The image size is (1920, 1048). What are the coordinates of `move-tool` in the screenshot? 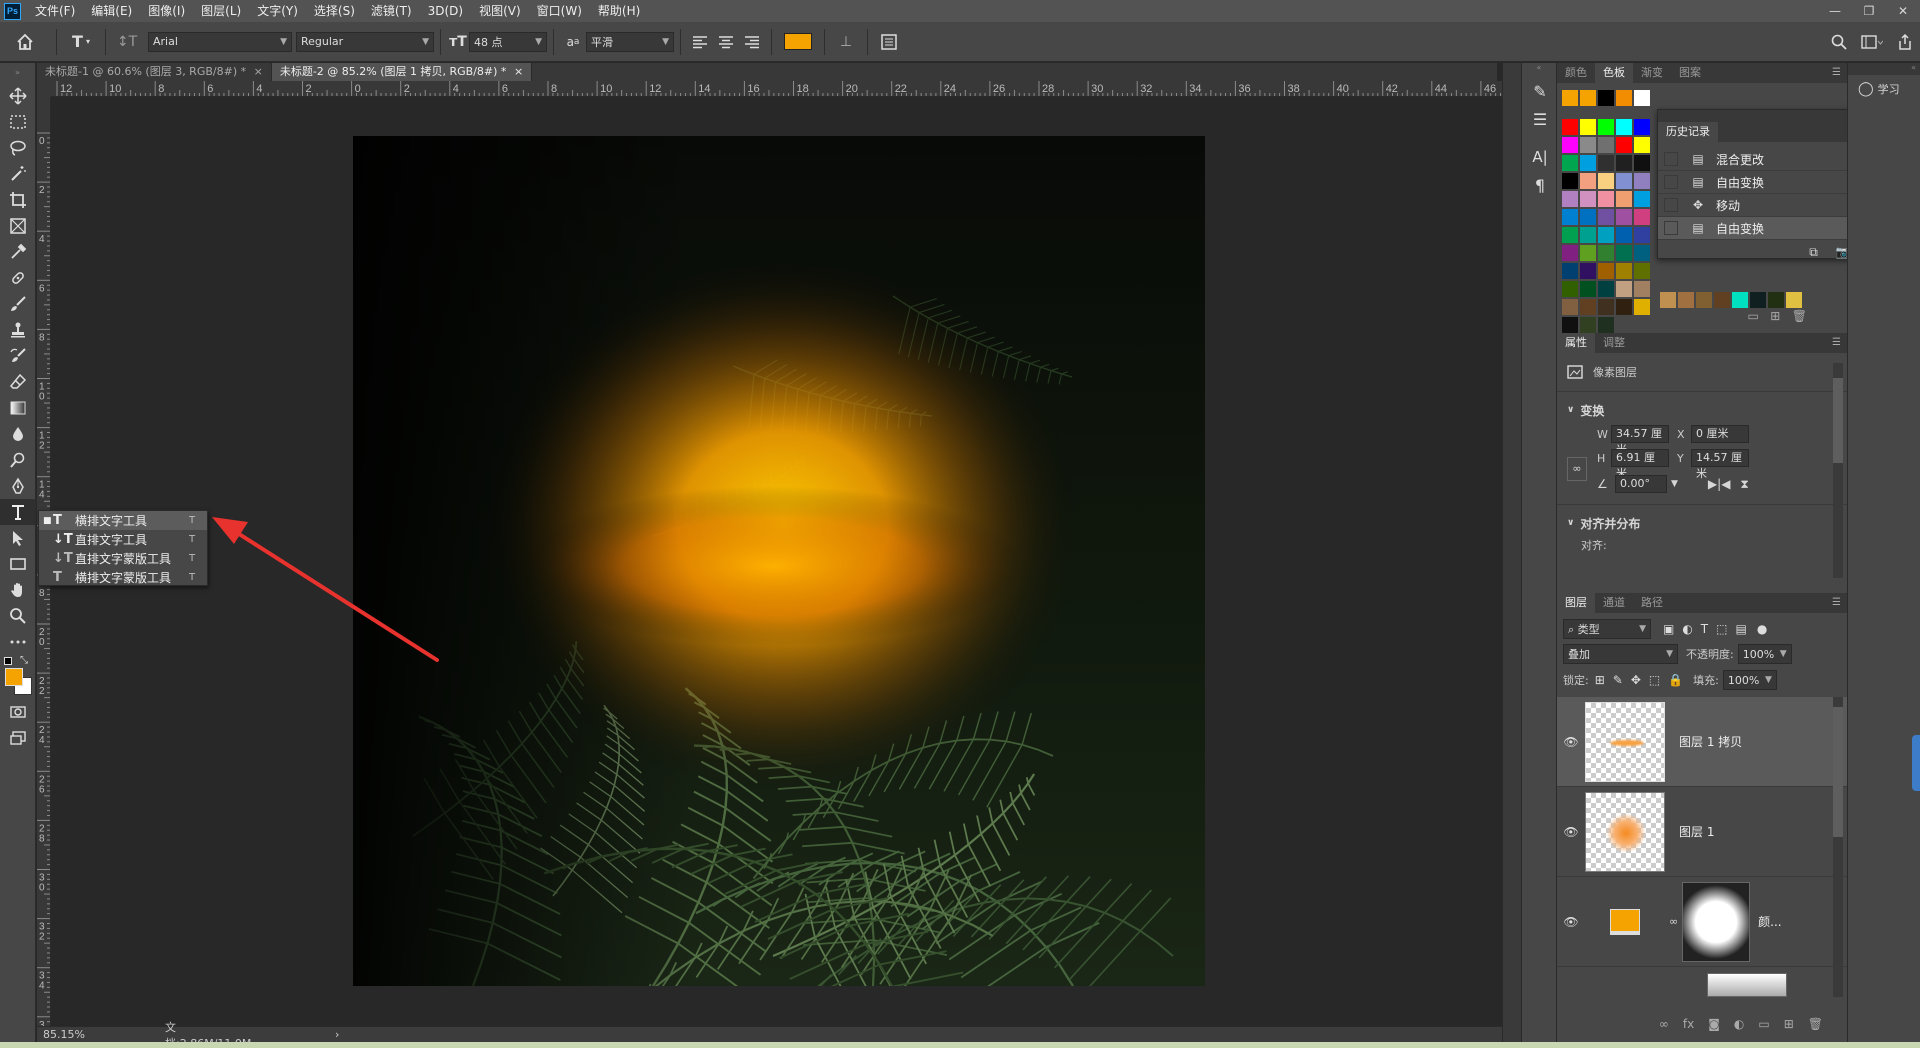 It's located at (18, 96).